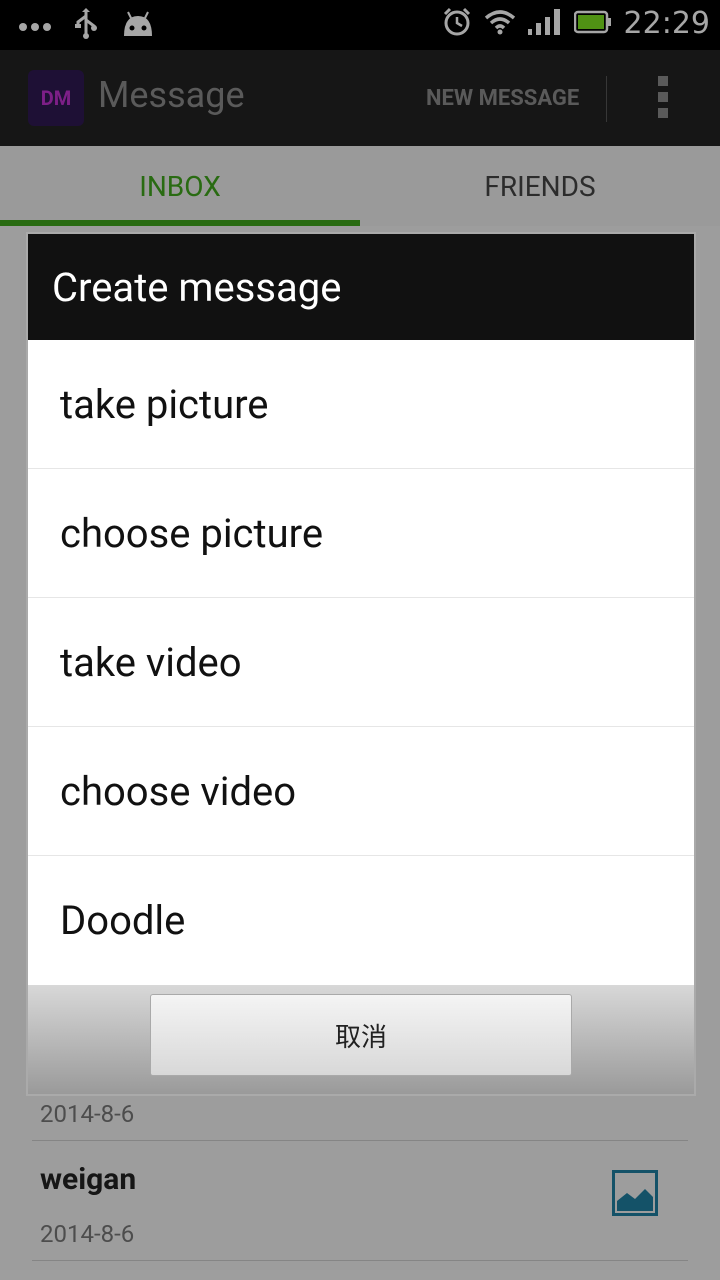 This screenshot has height=1280, width=720. I want to click on dialog-title: Create message, so click(361, 287).